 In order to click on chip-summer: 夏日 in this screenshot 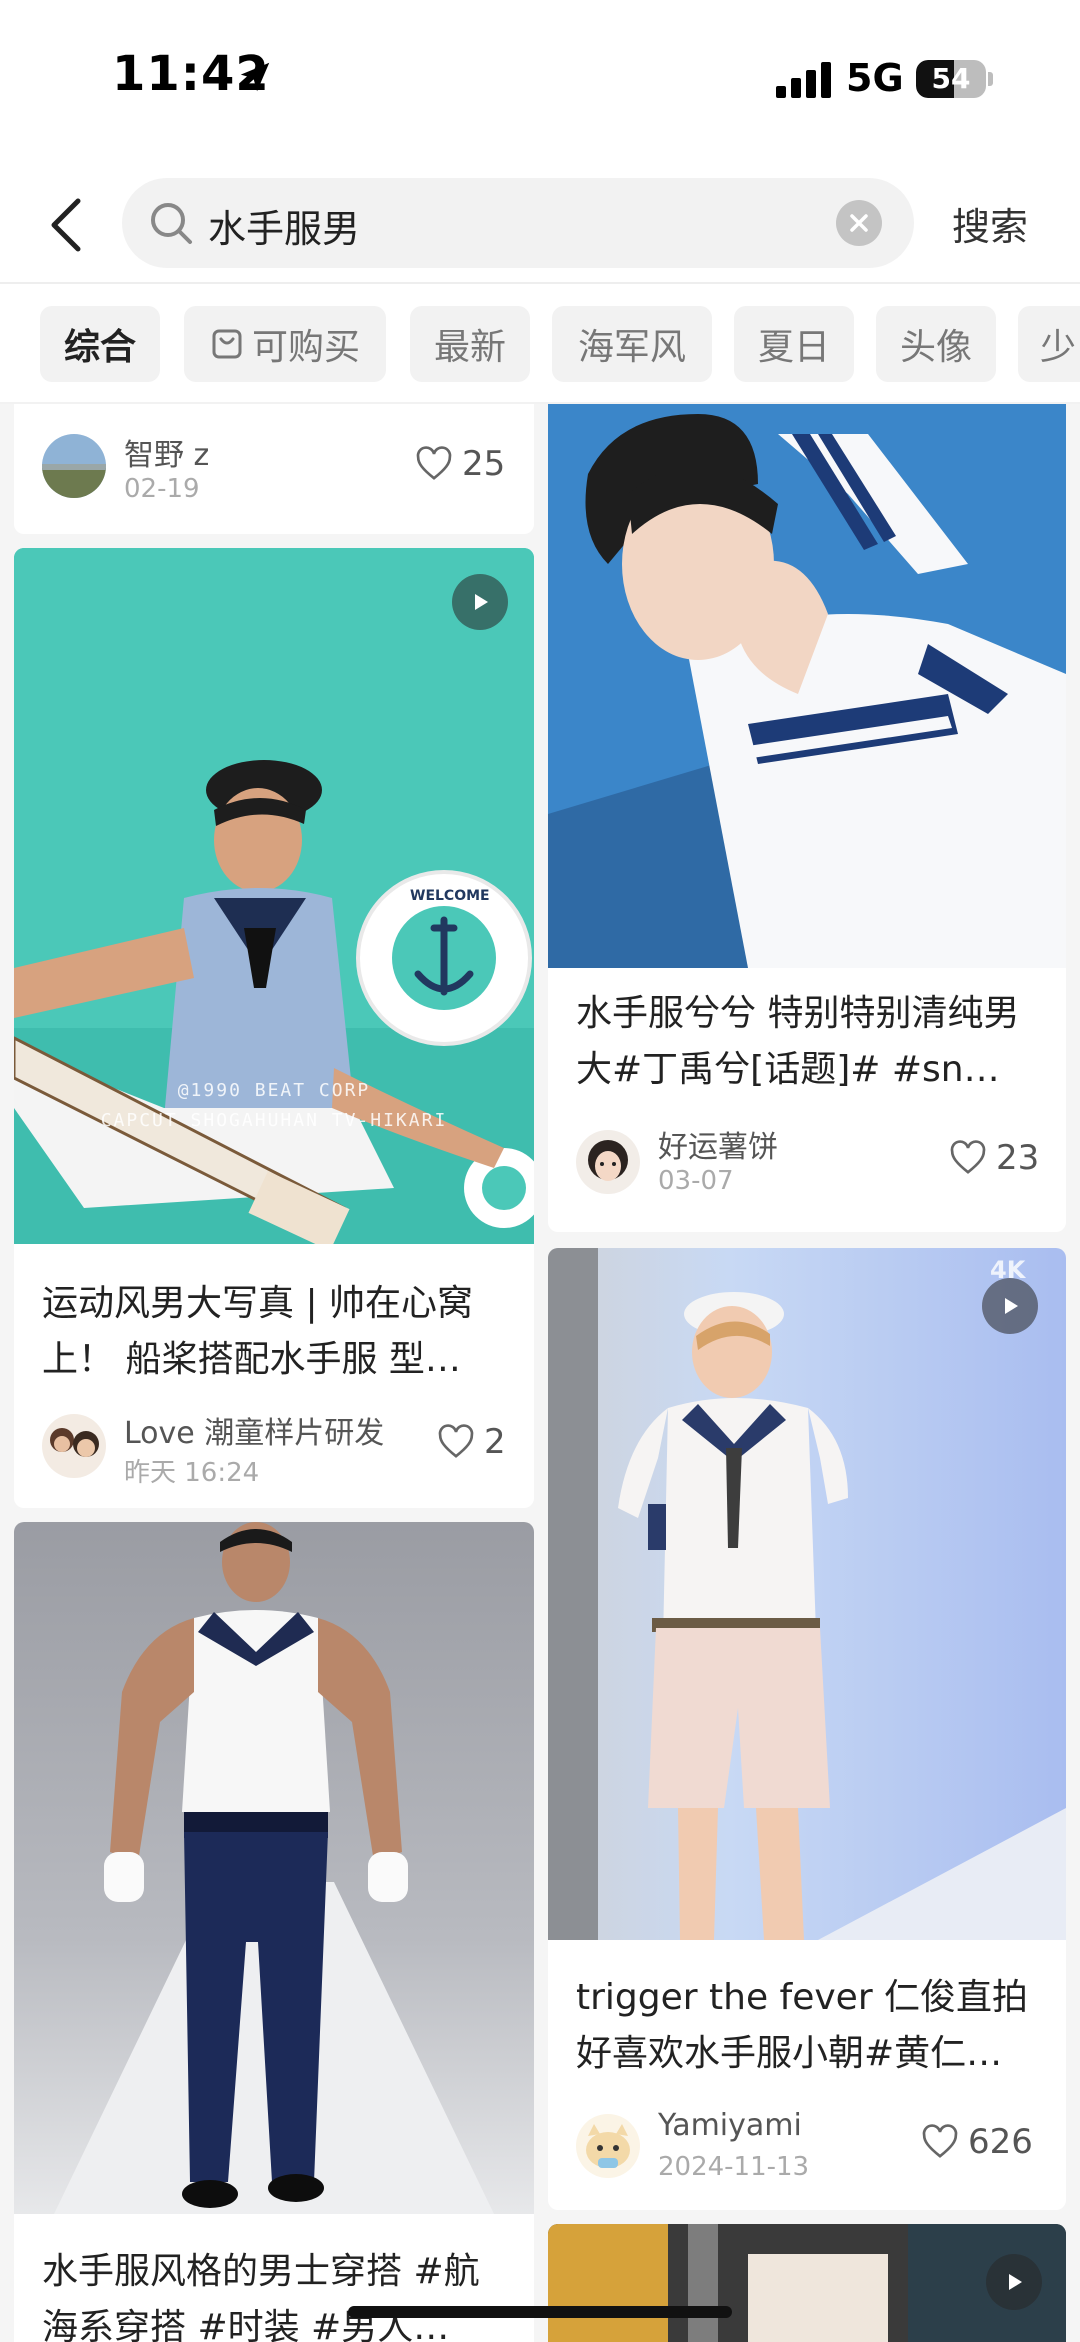, I will do `click(794, 344)`.